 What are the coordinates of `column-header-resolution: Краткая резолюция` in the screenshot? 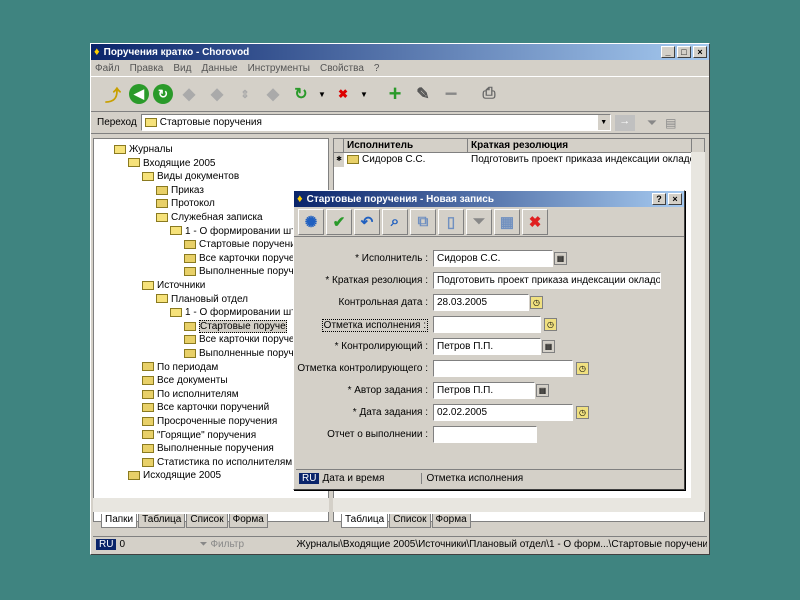 It's located at (580, 145).